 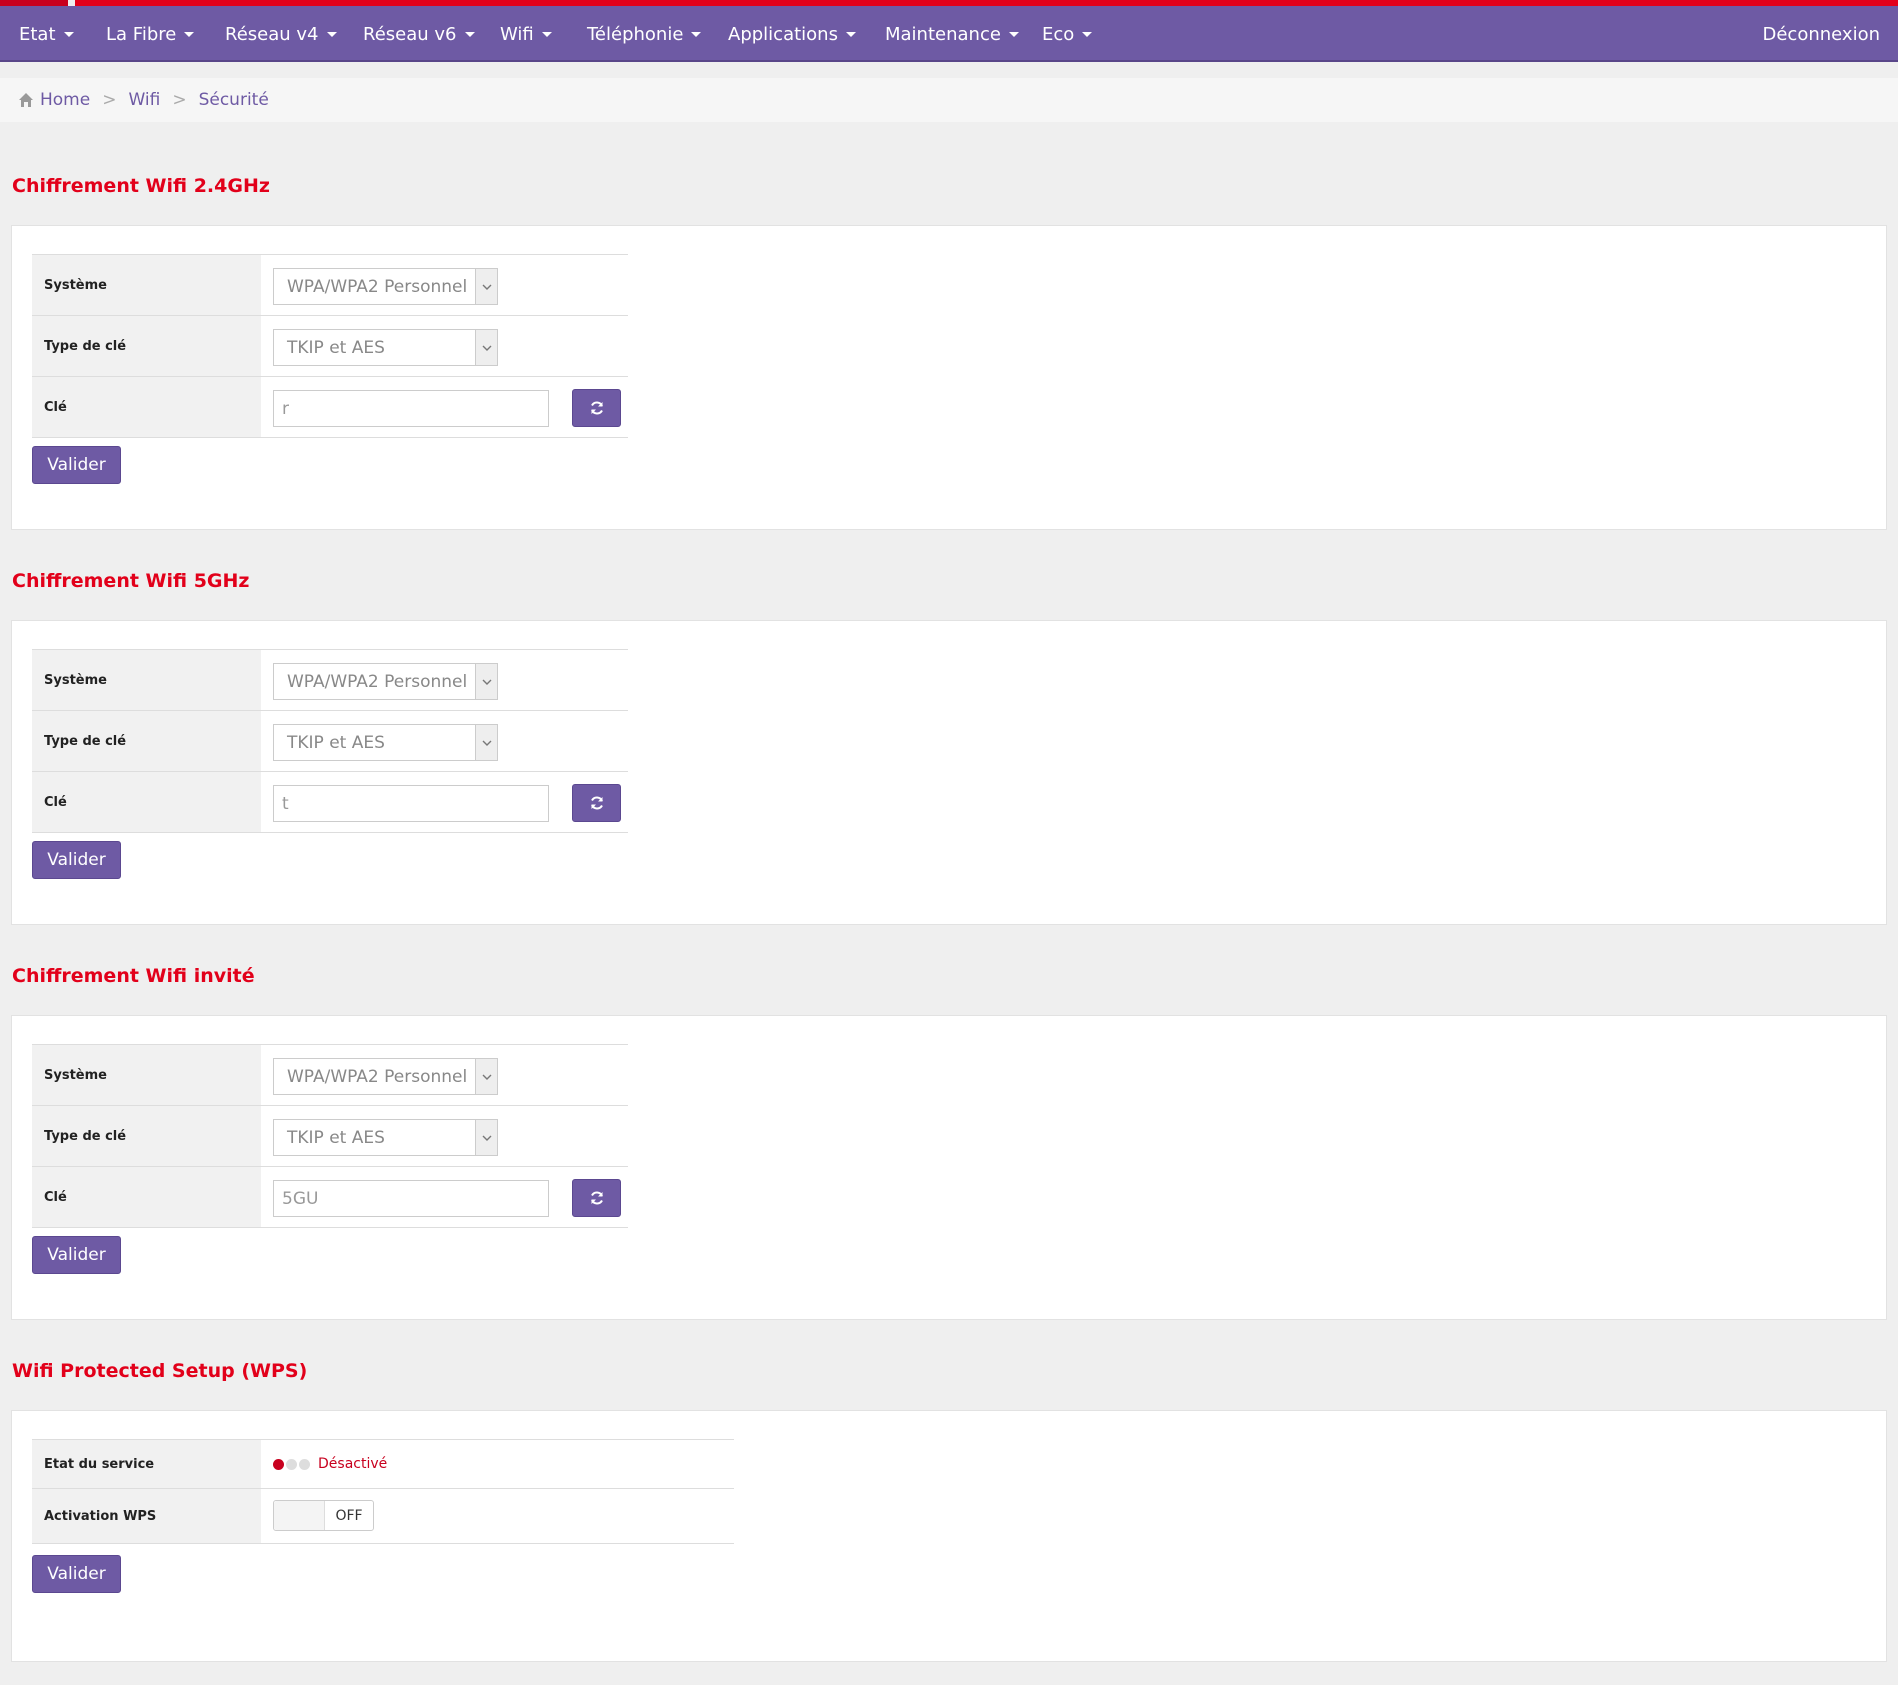 What do you see at coordinates (37, 34) in the screenshot?
I see `nav-label: Etat` at bounding box center [37, 34].